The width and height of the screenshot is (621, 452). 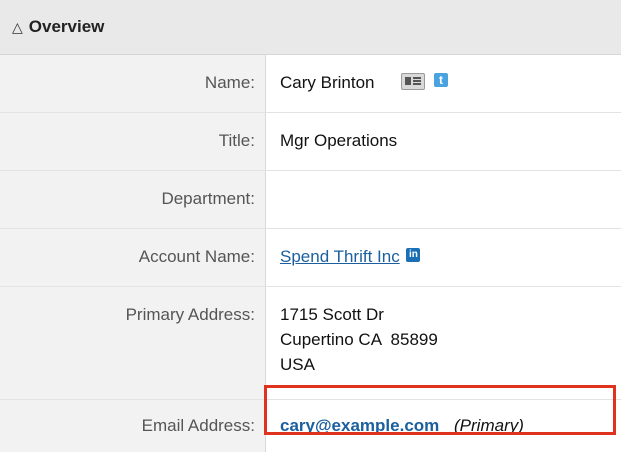 I want to click on title-value: Mgr Operations, so click(x=339, y=140).